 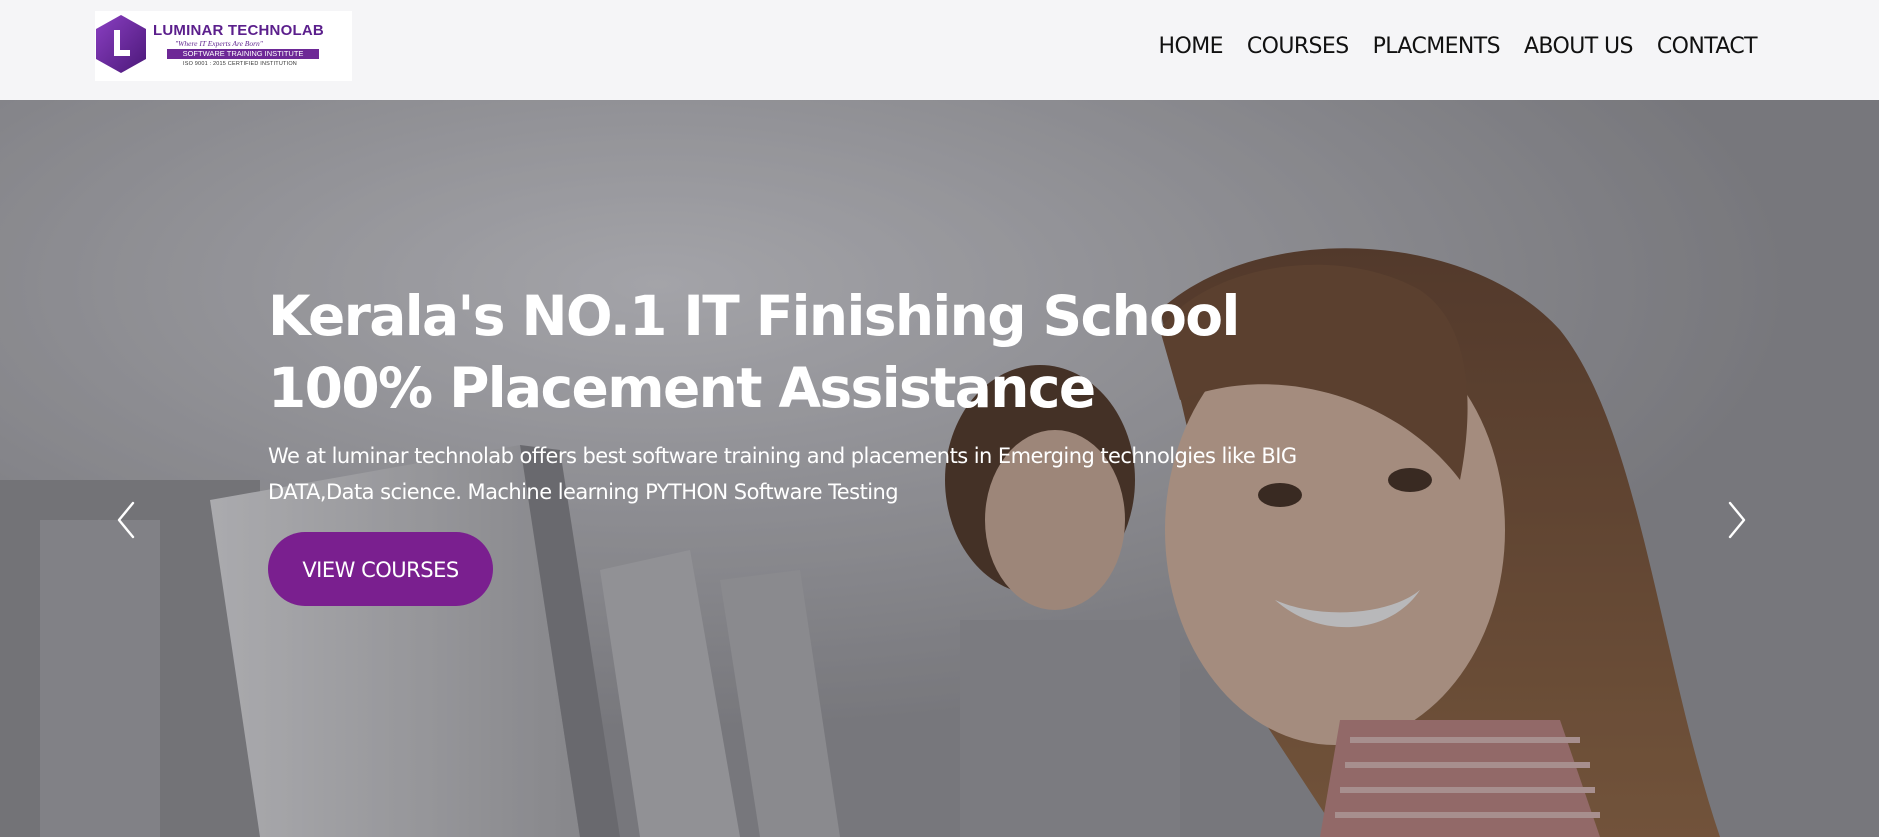 I want to click on main-nav: HOME COURSES PLACMENTS ABOUT US CONTACT, so click(x=1458, y=47).